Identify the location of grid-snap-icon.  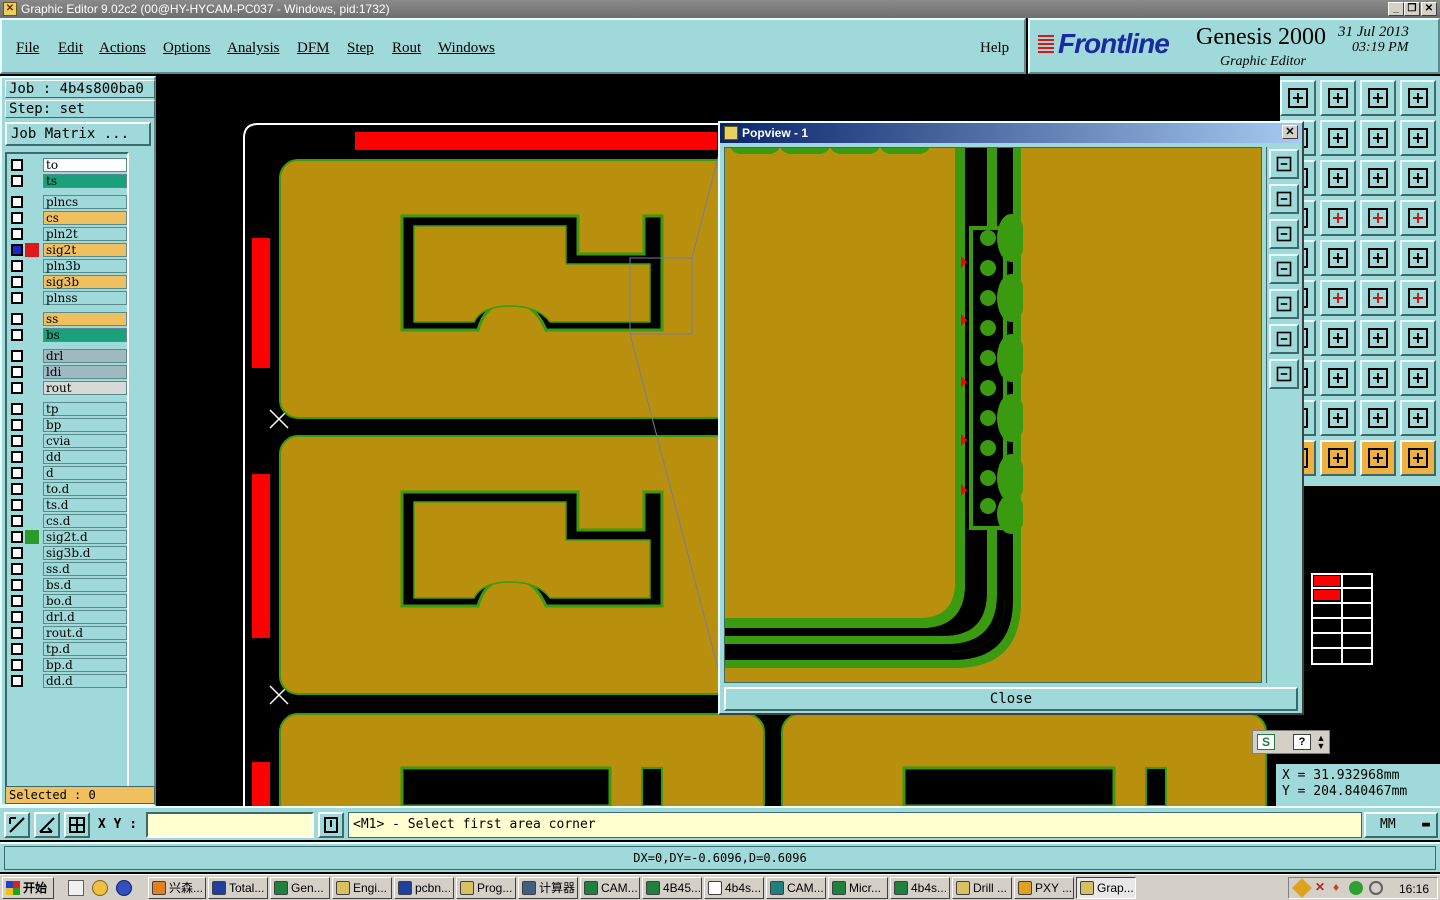
(77, 825).